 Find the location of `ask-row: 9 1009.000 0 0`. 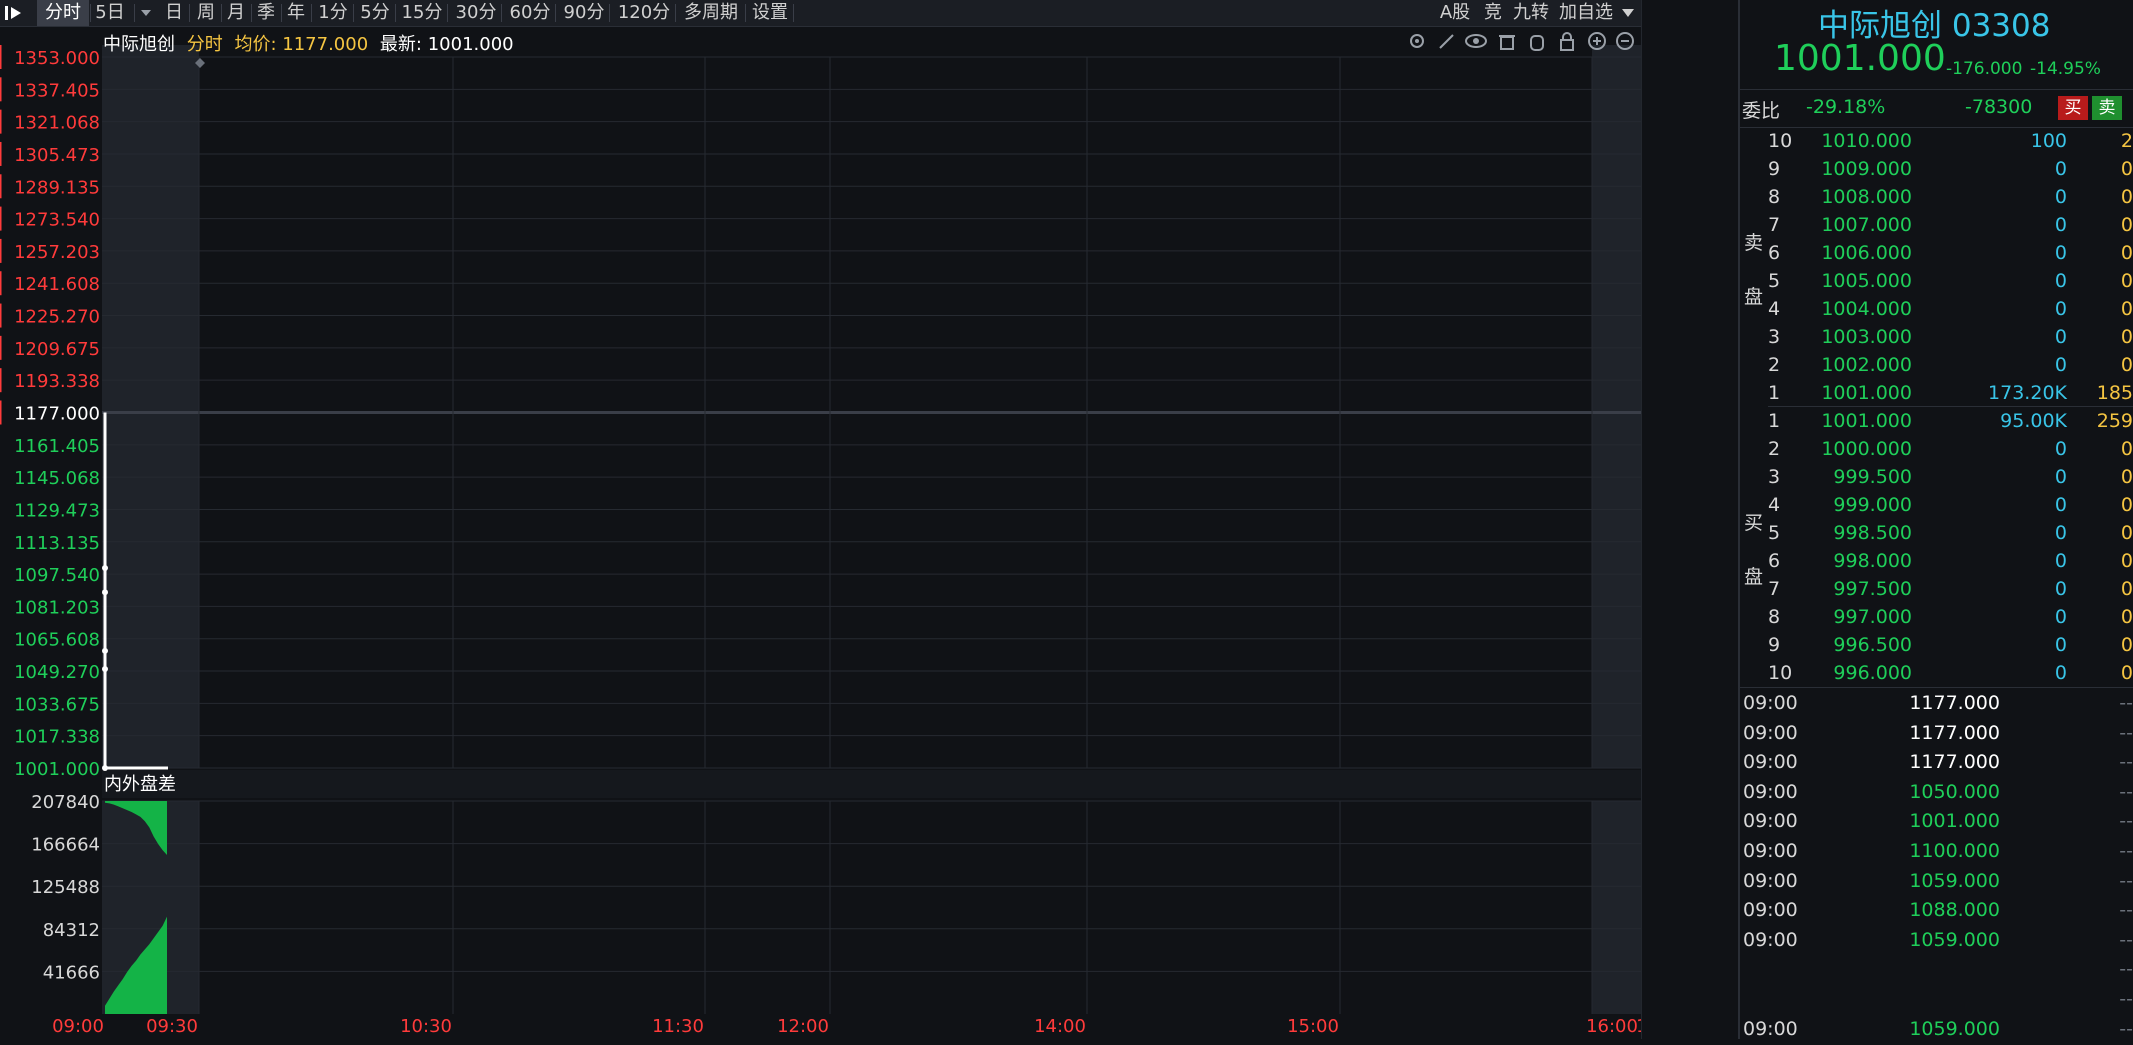

ask-row: 9 1009.000 0 0 is located at coordinates (1936, 170).